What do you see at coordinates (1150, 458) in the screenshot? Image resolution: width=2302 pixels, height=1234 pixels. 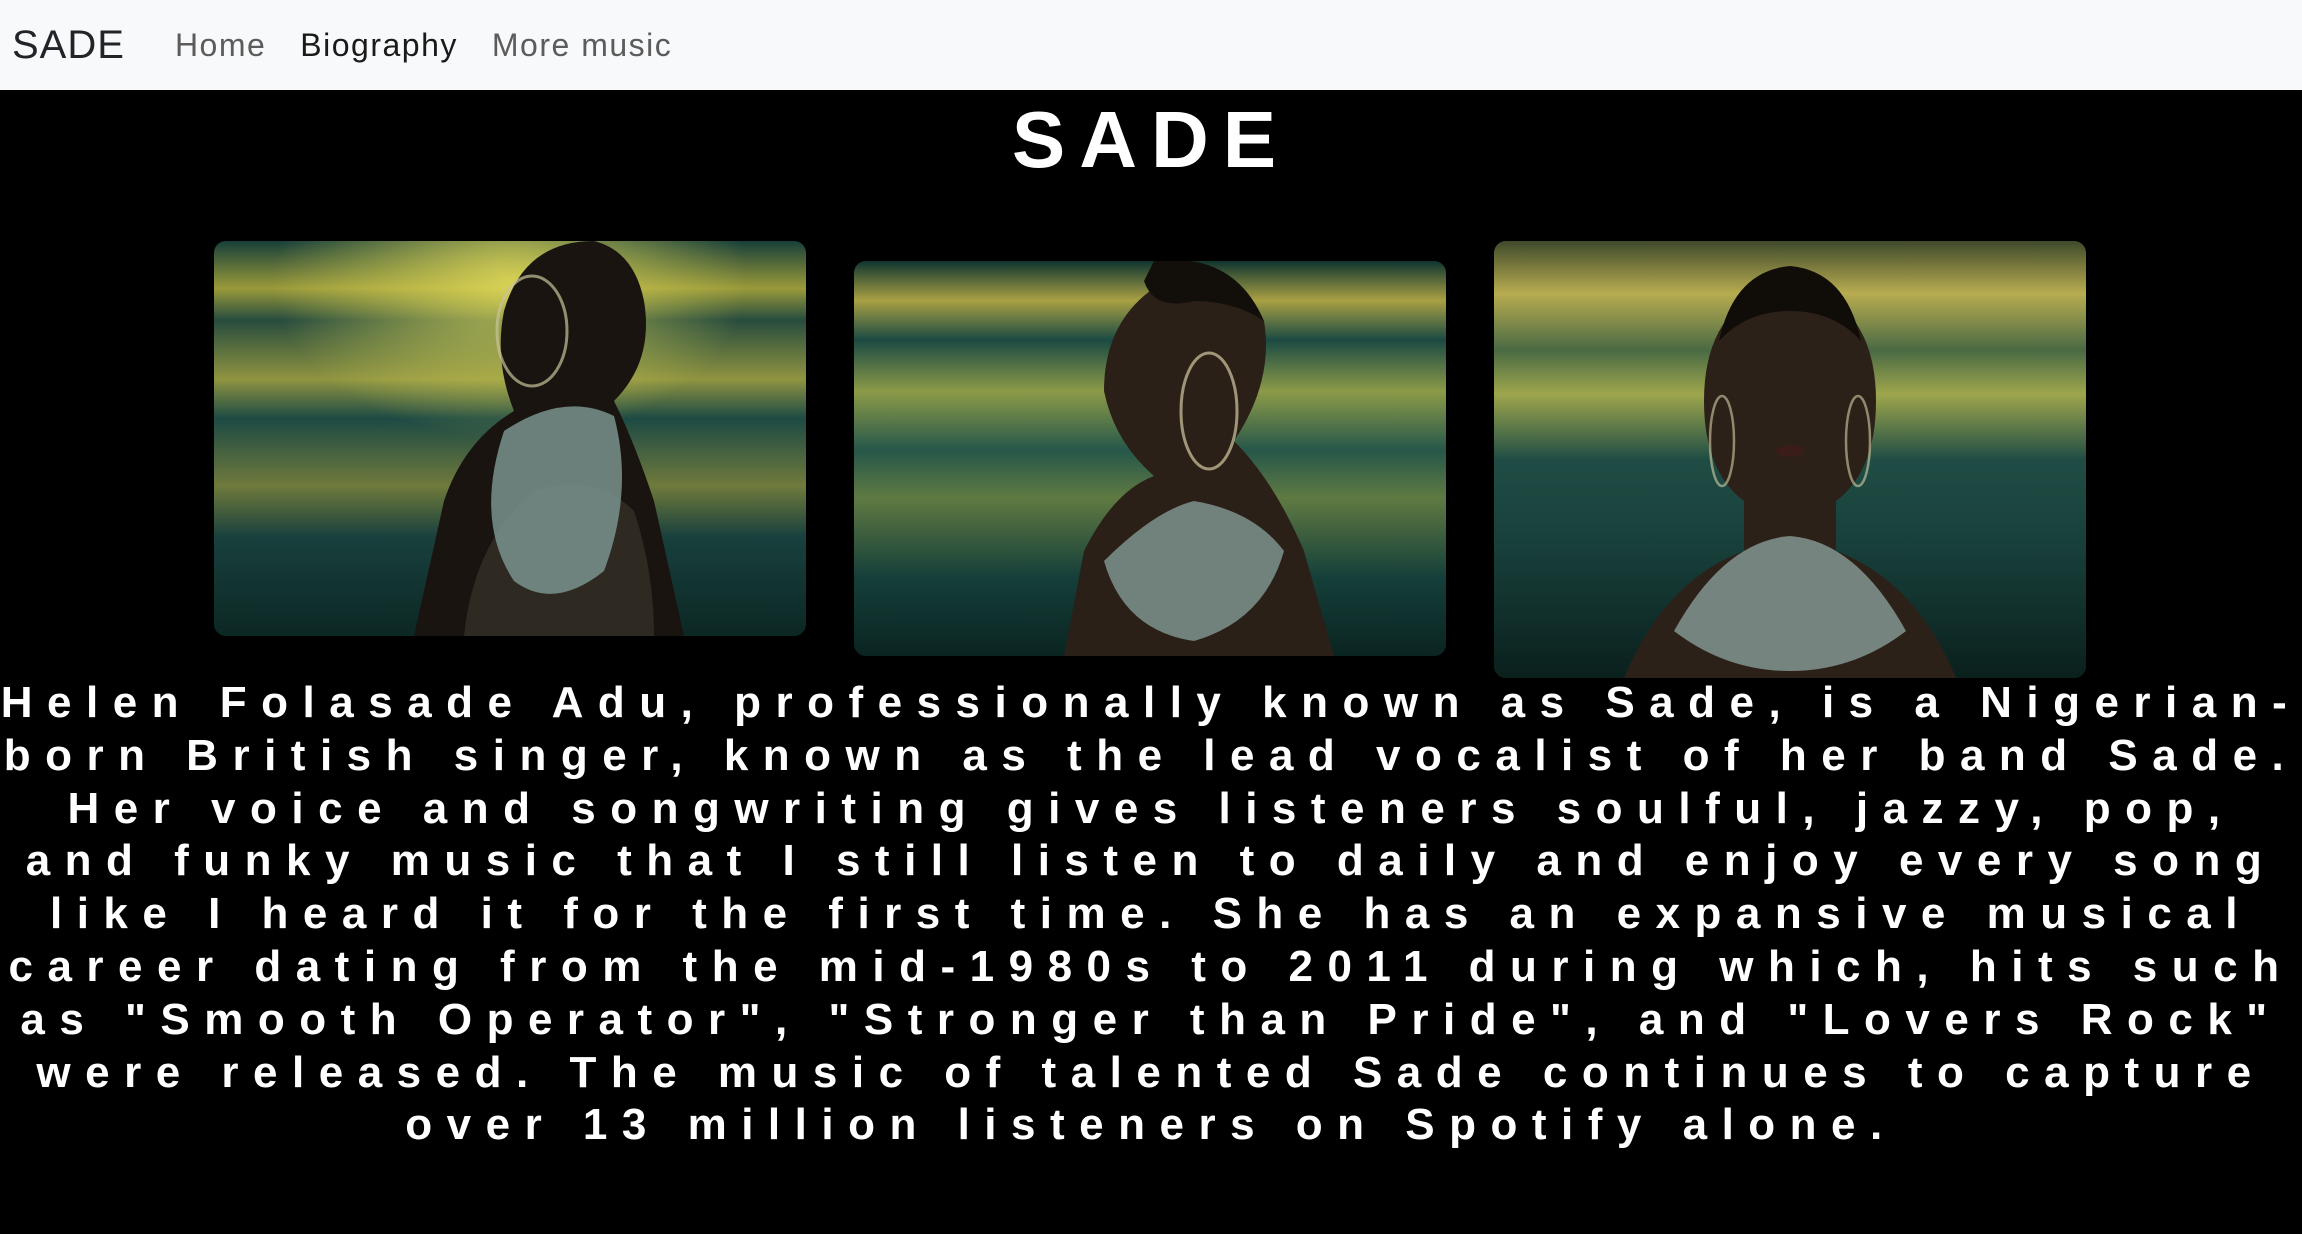 I see `photo-three-quarter` at bounding box center [1150, 458].